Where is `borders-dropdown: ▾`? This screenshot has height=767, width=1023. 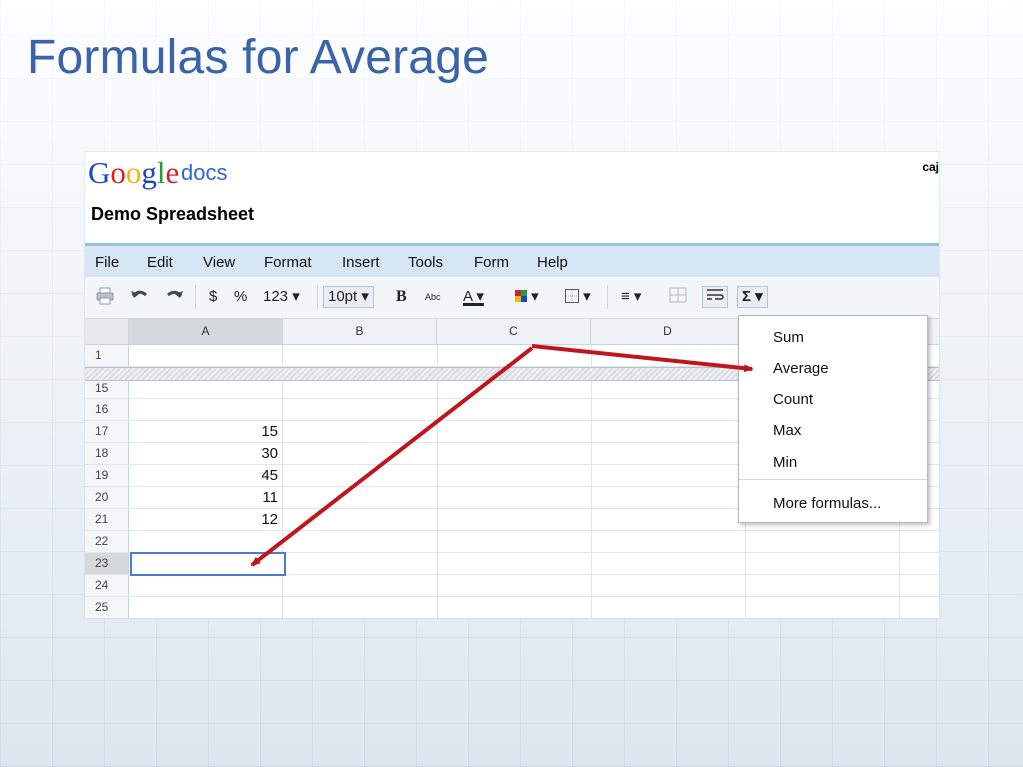 borders-dropdown: ▾ is located at coordinates (578, 297).